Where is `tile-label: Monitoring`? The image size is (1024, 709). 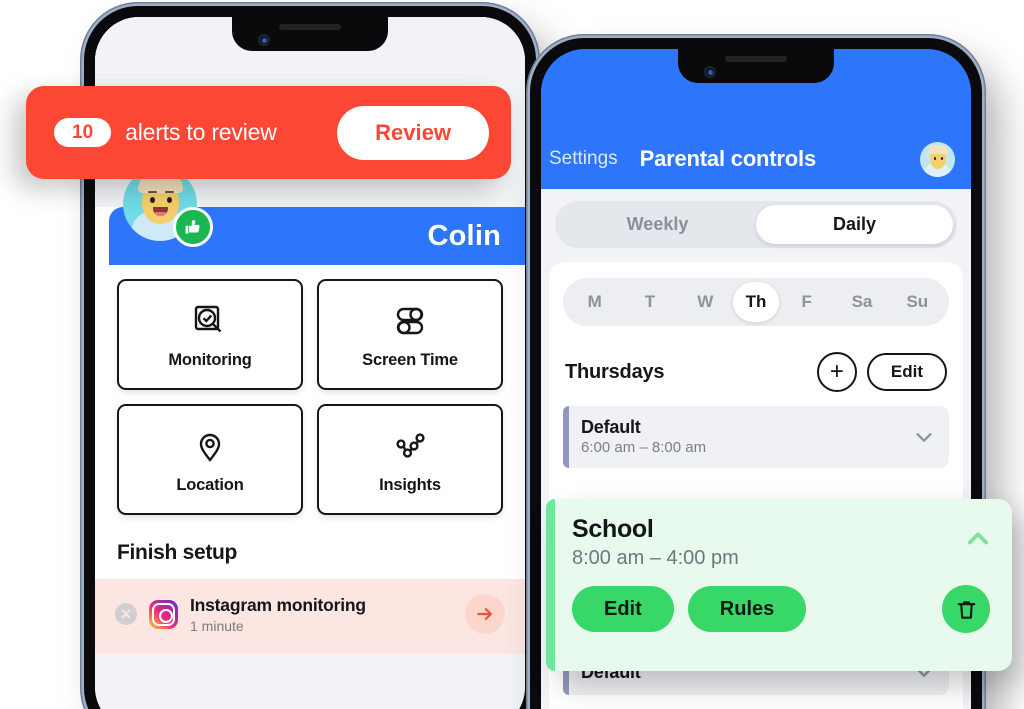 tile-label: Monitoring is located at coordinates (210, 360).